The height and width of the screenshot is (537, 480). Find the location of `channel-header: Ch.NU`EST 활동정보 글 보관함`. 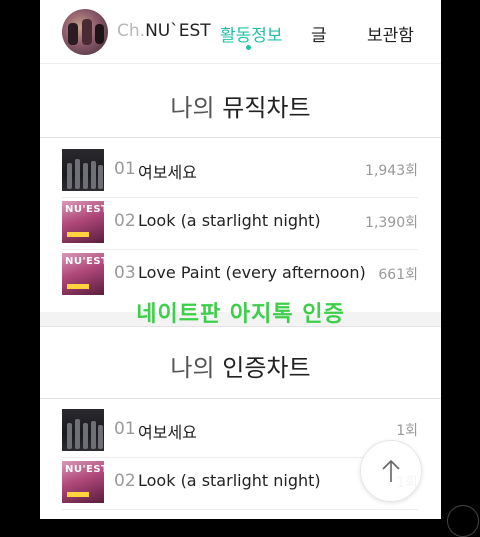

channel-header: Ch.NU`EST 활동정보 글 보관함 is located at coordinates (240, 32).